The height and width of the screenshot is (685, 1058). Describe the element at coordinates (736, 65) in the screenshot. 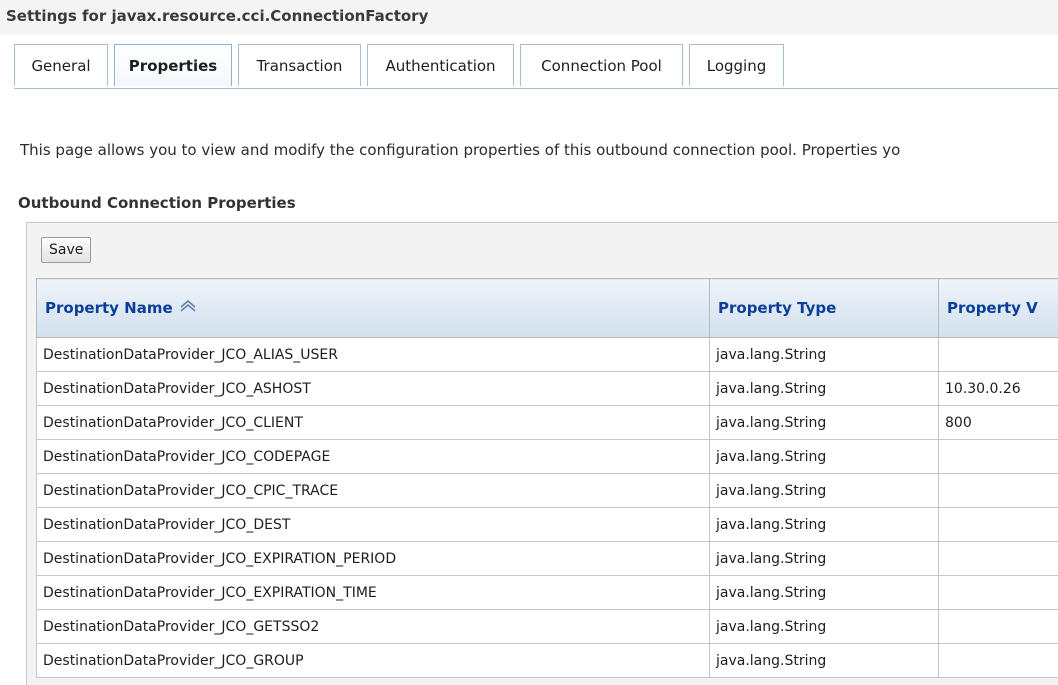

I see `tab-logging: Logging` at that location.